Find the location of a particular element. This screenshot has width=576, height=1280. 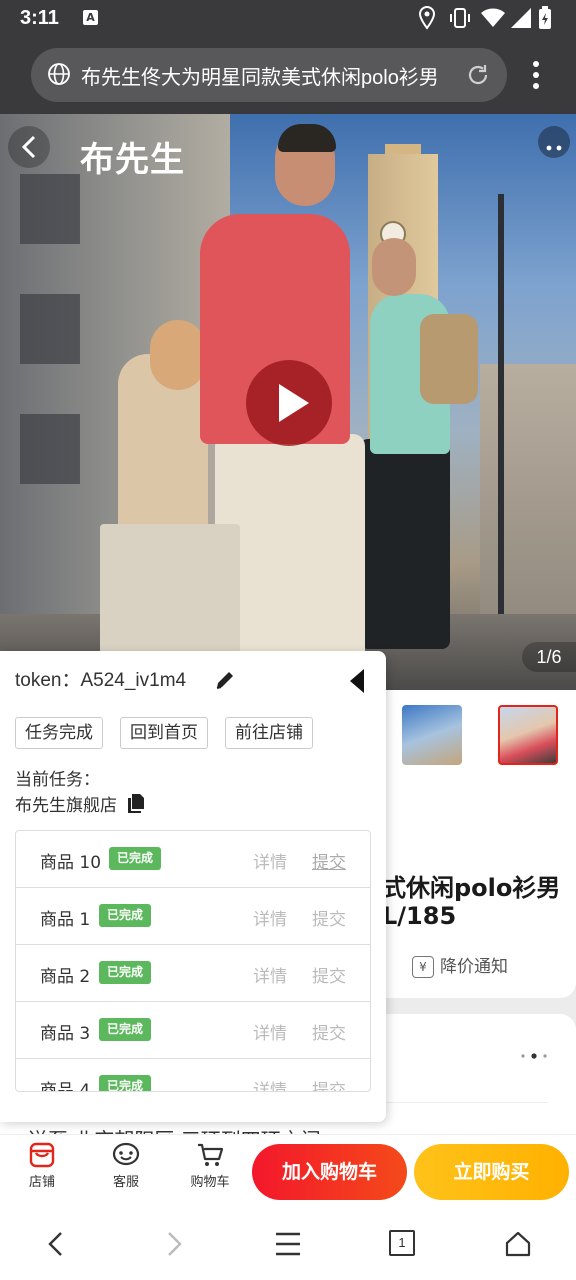

price-drop-notice-button: ¥ 降价通知 is located at coordinates (460, 965).